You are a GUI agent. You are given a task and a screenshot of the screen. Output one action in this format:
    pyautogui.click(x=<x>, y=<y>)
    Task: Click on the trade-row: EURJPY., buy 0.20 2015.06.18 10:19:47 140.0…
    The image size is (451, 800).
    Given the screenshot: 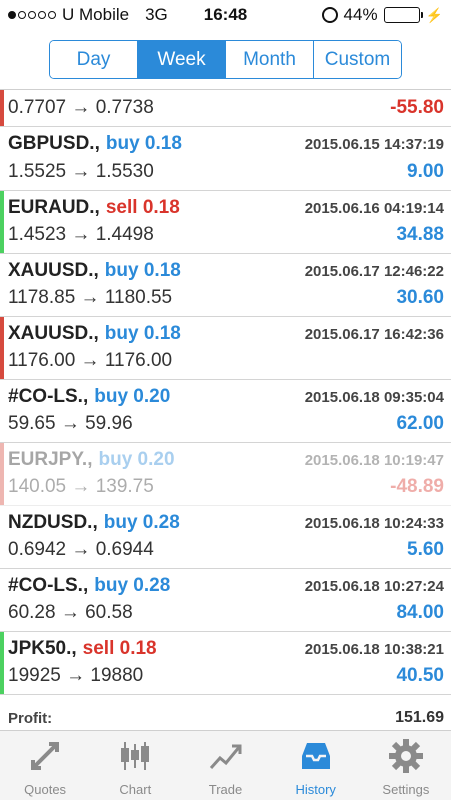 What is the action you would take?
    pyautogui.click(x=225, y=474)
    